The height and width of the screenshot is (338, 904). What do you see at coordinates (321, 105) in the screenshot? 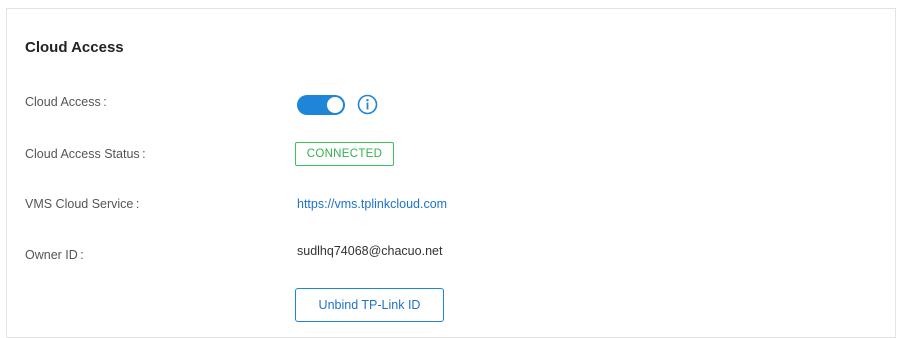
I see `cloud-access-toggle` at bounding box center [321, 105].